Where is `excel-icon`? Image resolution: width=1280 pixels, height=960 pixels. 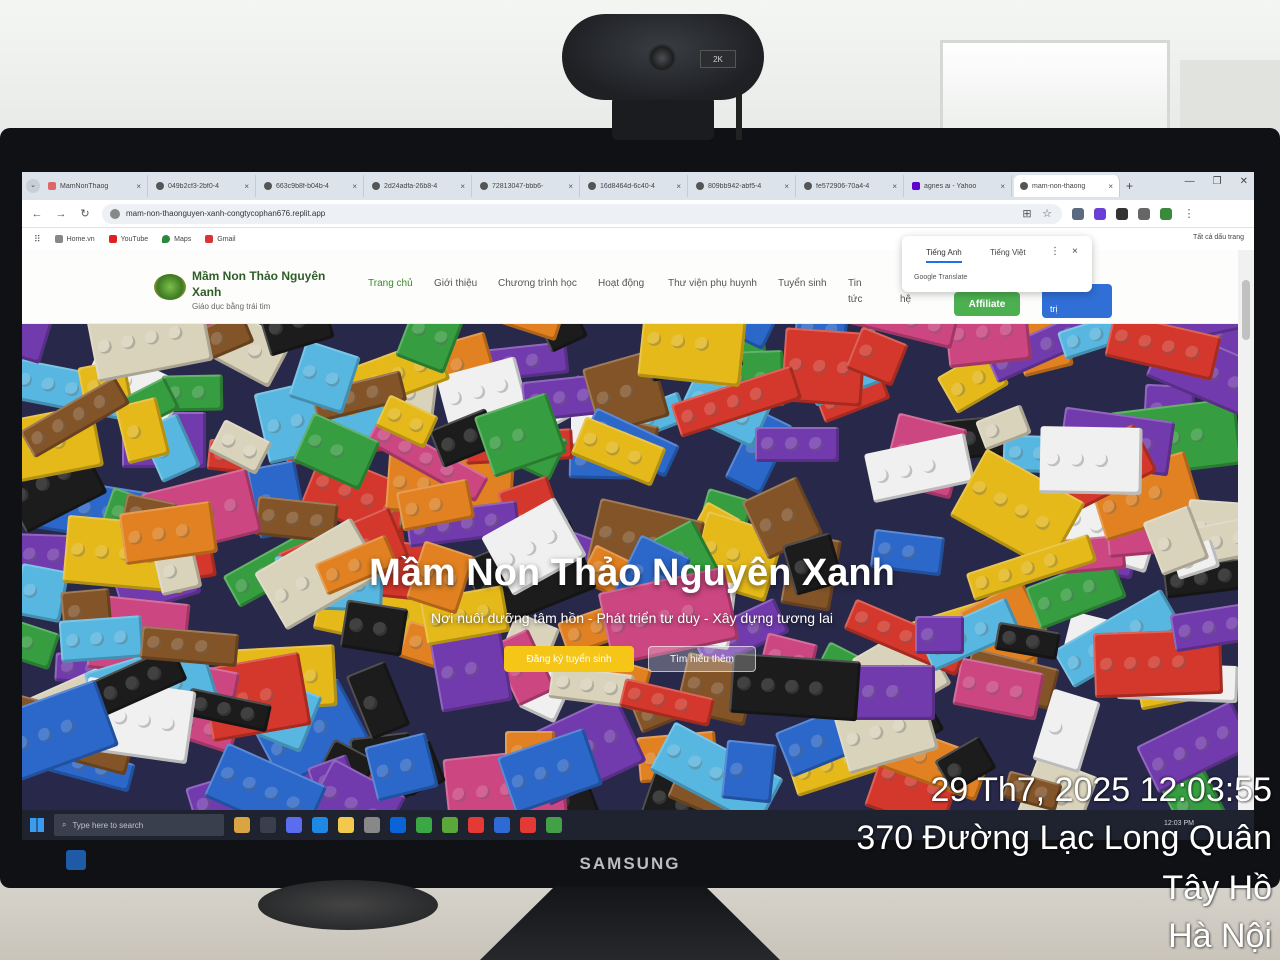
excel-icon is located at coordinates (450, 825).